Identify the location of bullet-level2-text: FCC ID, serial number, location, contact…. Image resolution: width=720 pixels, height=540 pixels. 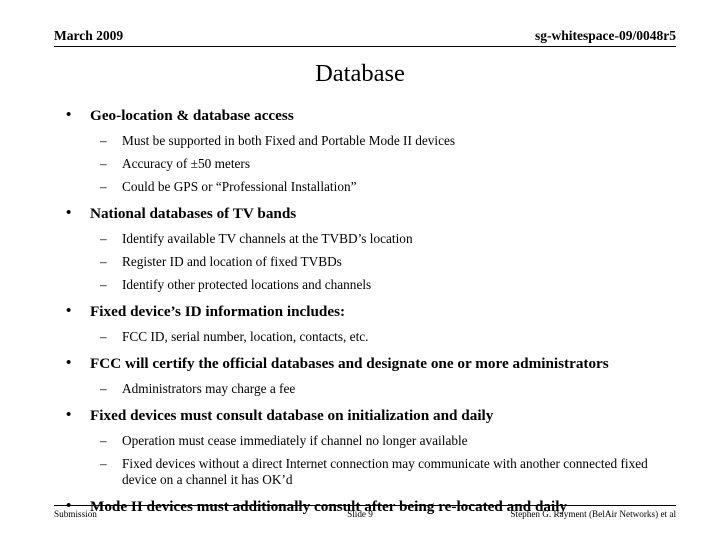
(245, 336).